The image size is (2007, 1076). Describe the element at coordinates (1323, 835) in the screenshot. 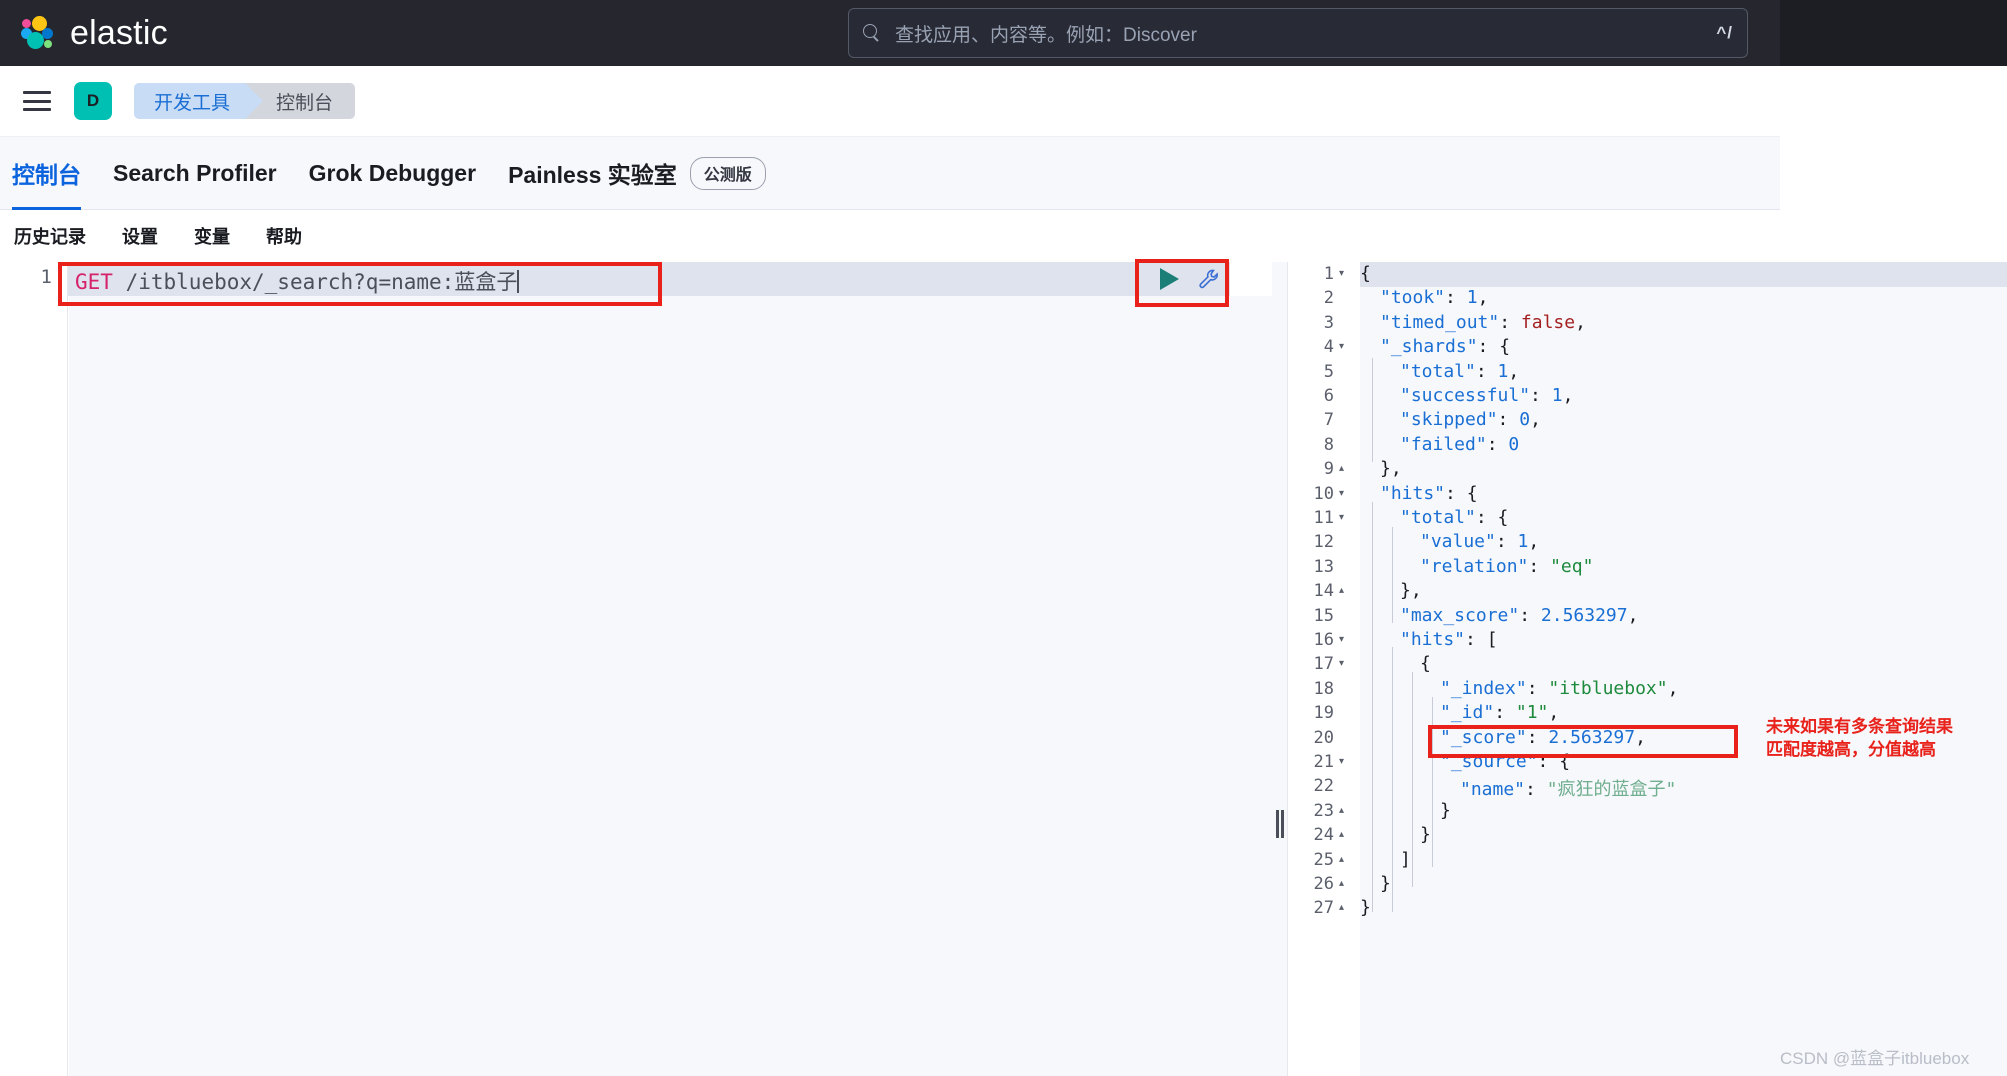

I see `response-line-number: 24` at that location.